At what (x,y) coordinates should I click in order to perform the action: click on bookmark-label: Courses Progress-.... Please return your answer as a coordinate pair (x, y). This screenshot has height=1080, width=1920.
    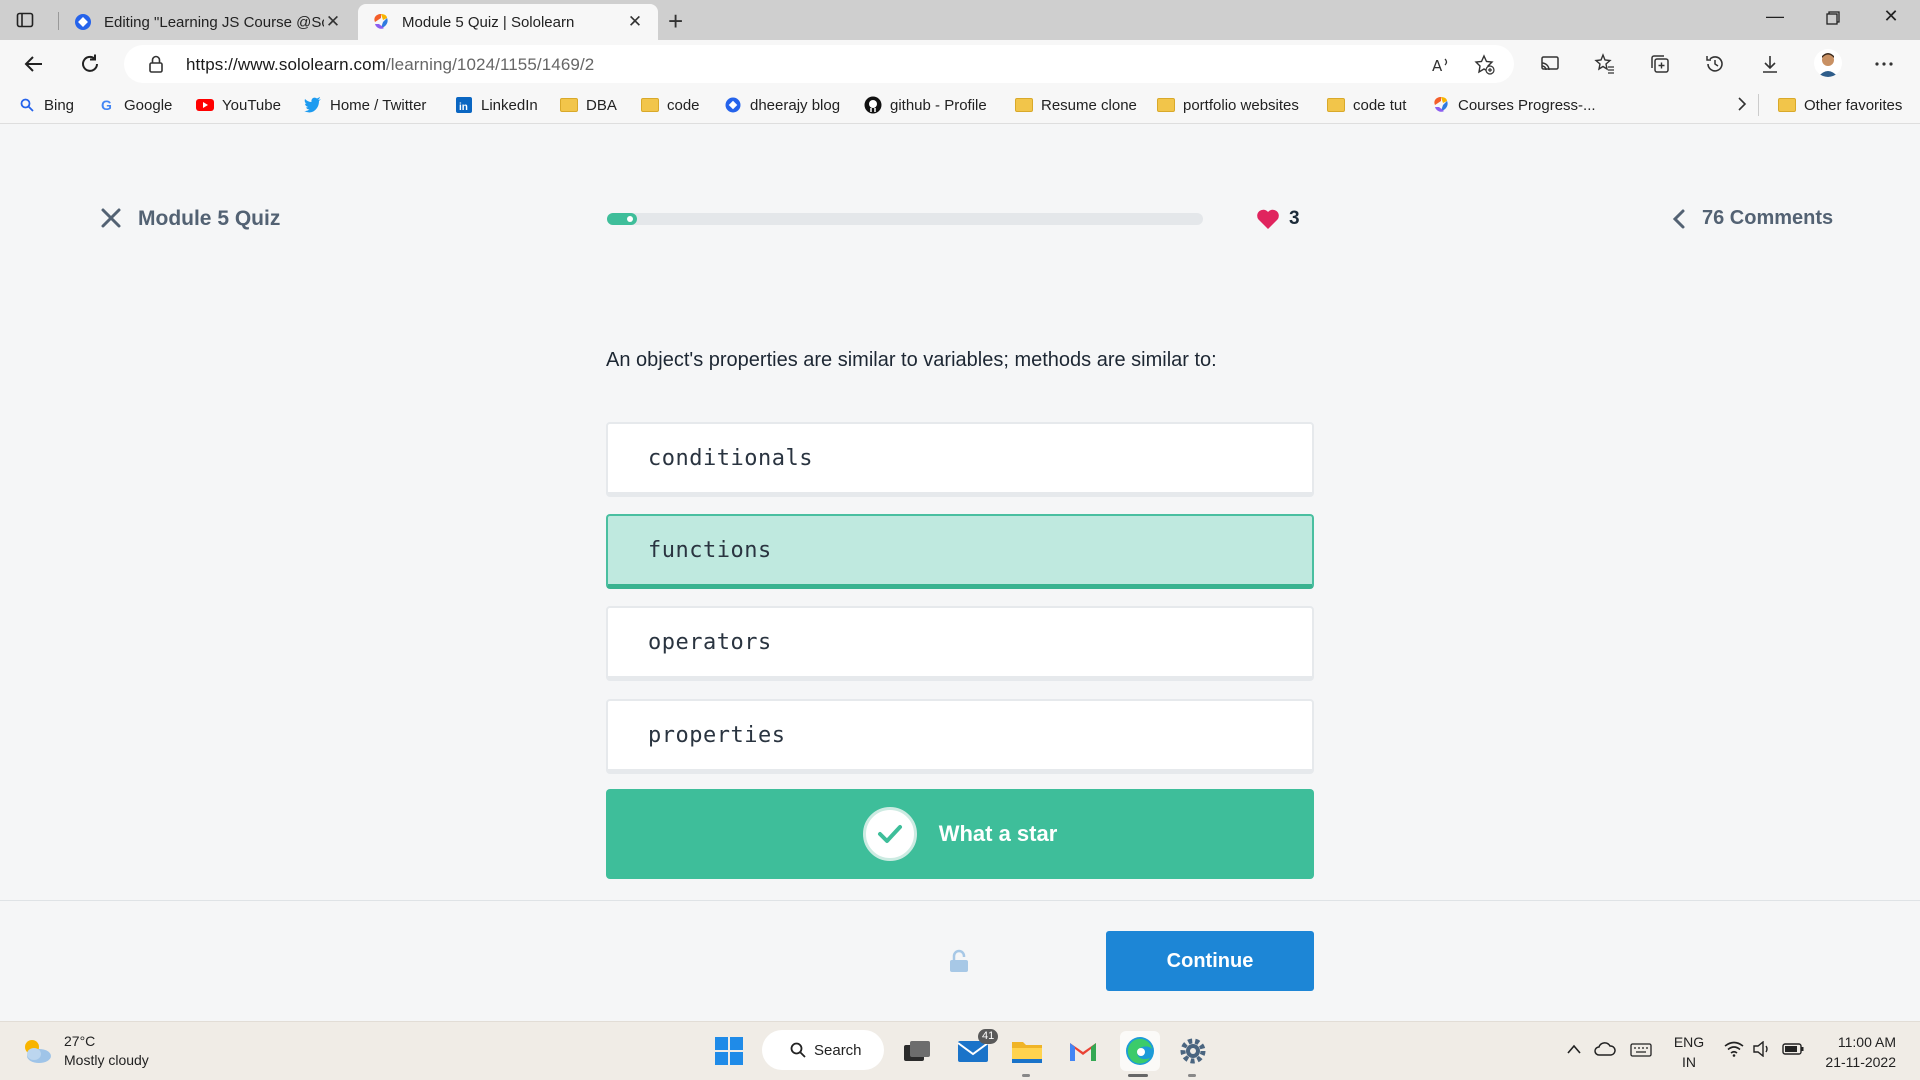
    Looking at the image, I should click on (1527, 105).